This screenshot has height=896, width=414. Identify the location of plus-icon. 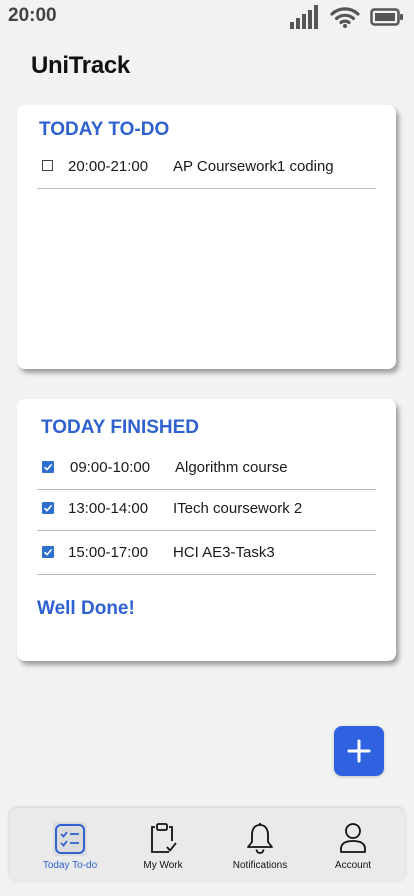
(359, 751).